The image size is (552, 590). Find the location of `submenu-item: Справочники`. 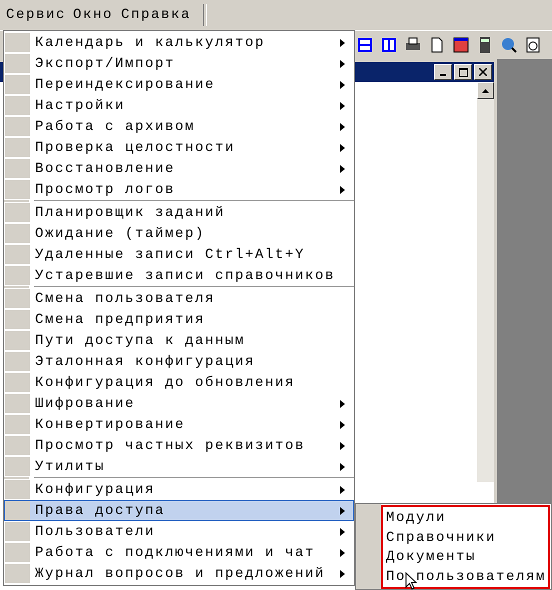

submenu-item: Справочники is located at coordinates (465, 538).